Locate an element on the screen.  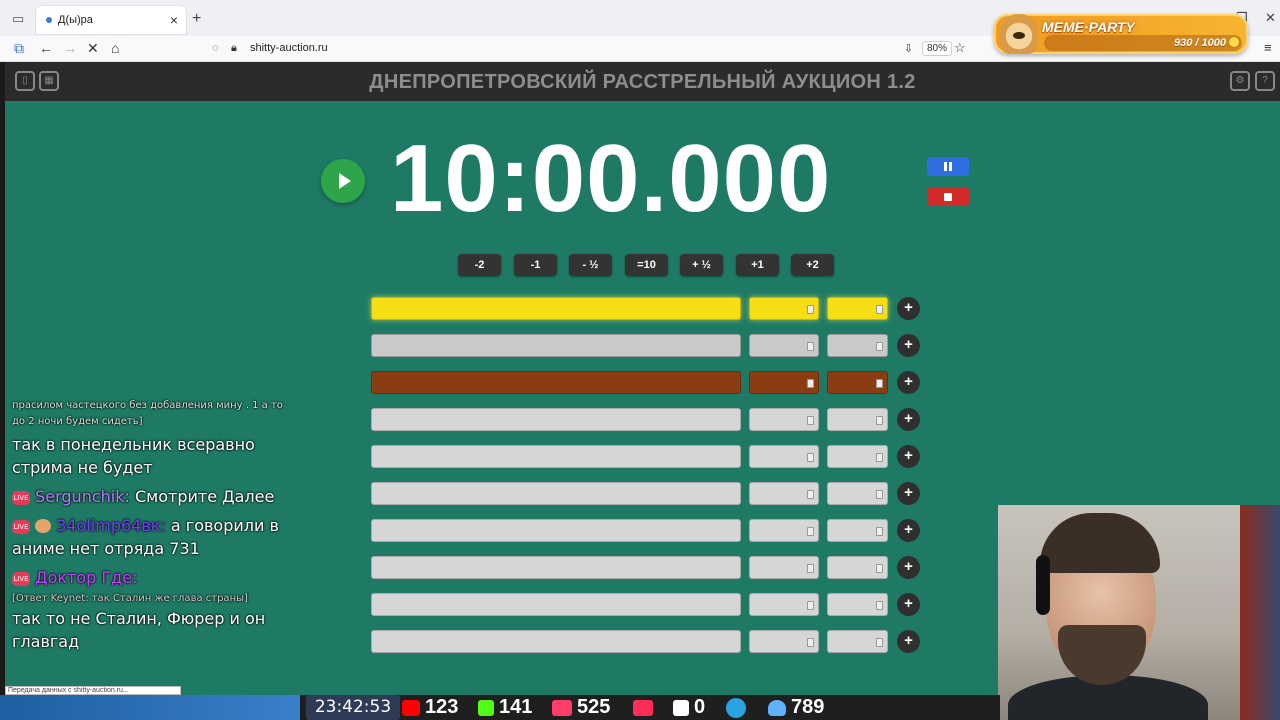
stop-loading-icon: ✕ is located at coordinates (93, 48).